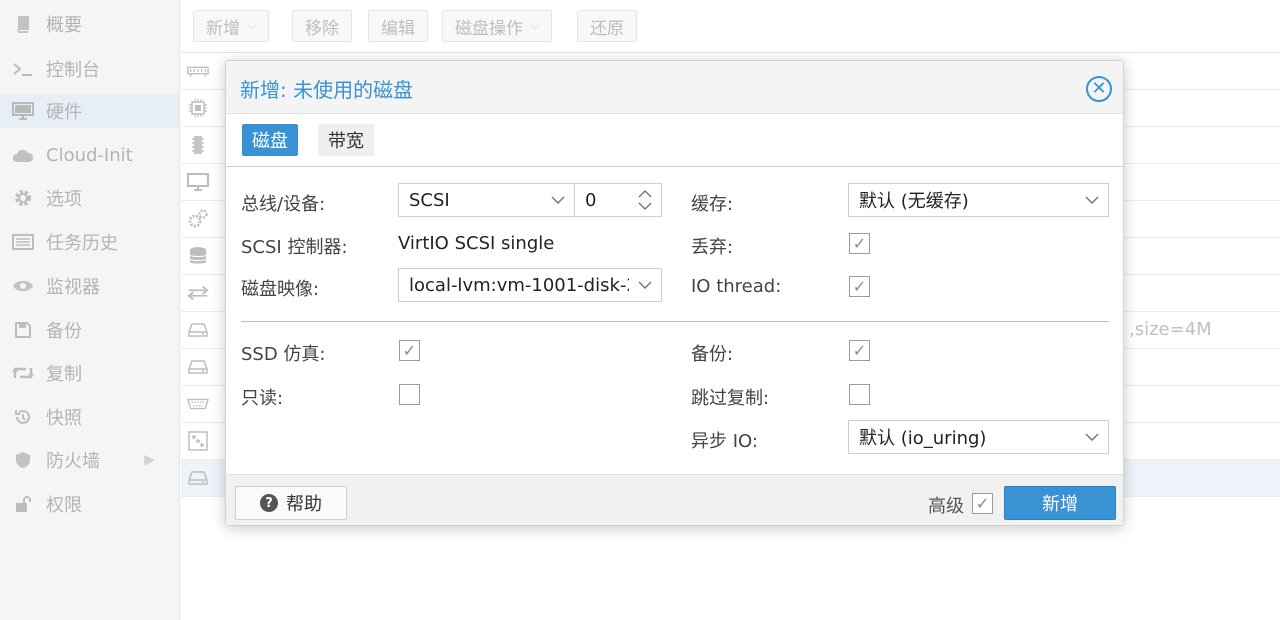 Image resolution: width=1280 pixels, height=620 pixels. What do you see at coordinates (198, 108) in the screenshot?
I see `cpu-icon` at bounding box center [198, 108].